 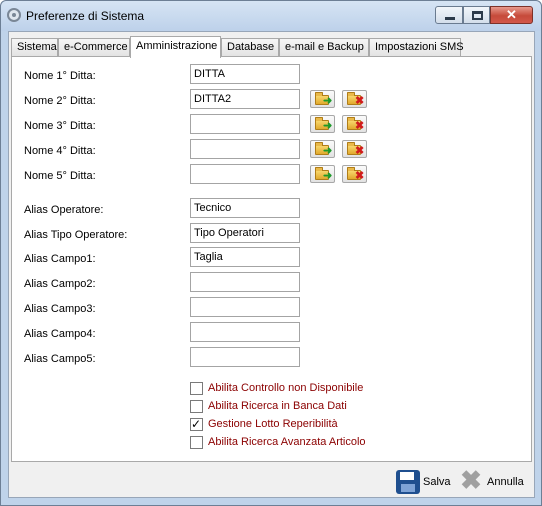 I want to click on ditta-5-add-button: ➜, so click(x=322, y=174).